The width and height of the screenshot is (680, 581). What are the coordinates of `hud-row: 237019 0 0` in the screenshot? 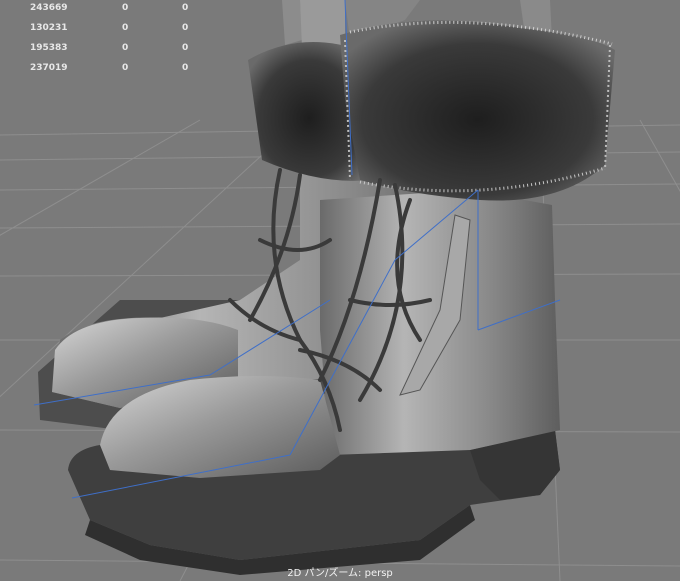 It's located at (110, 70).